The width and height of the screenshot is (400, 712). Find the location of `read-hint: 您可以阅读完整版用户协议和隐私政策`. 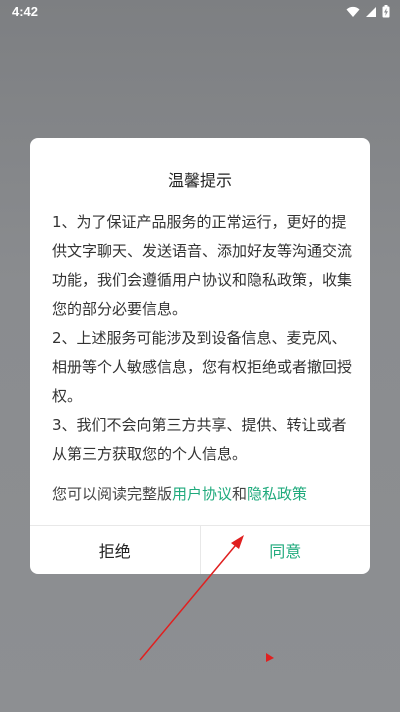

read-hint: 您可以阅读完整版用户协议和隐私政策 is located at coordinates (207, 494).